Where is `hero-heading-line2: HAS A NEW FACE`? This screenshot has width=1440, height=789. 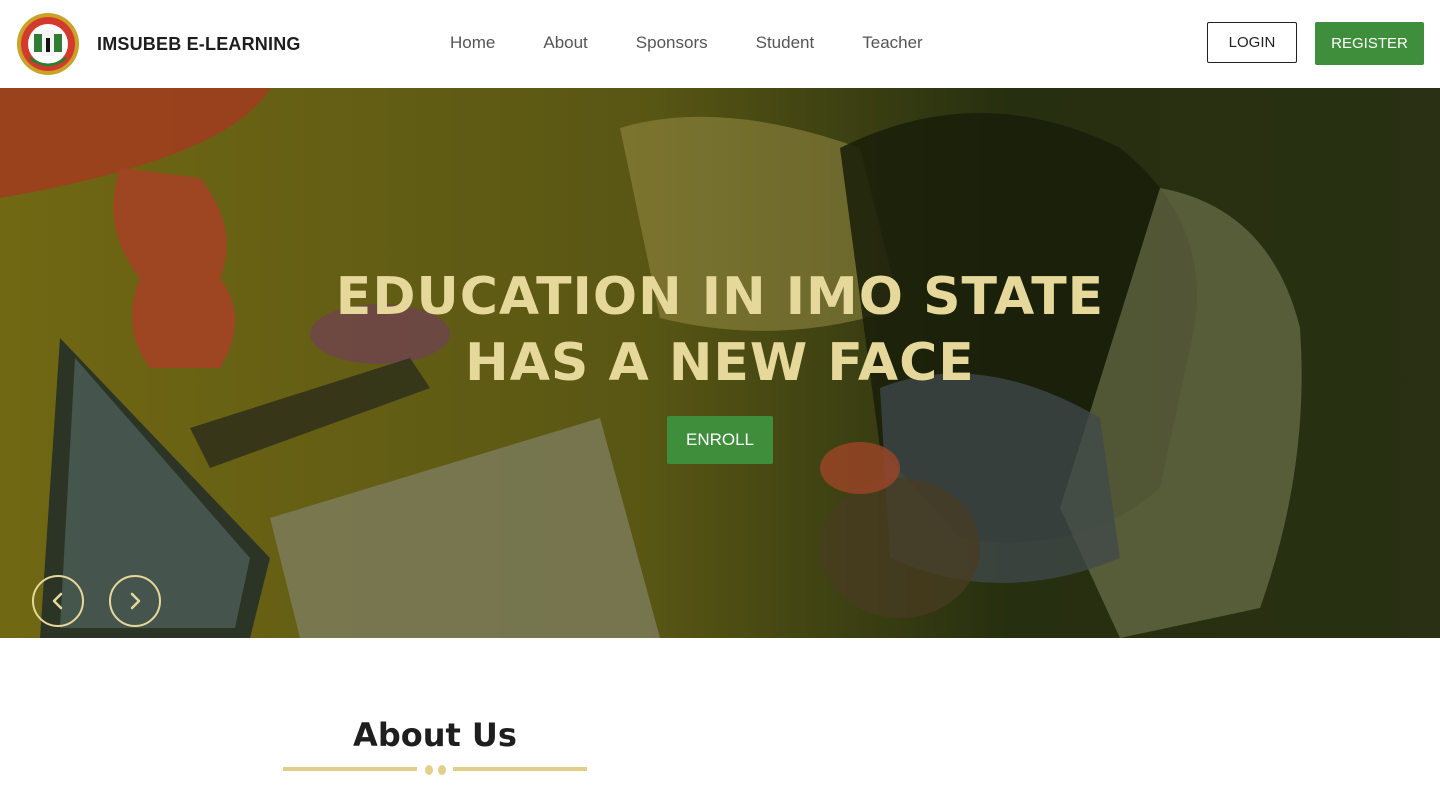 hero-heading-line2: HAS A NEW FACE is located at coordinates (720, 363).